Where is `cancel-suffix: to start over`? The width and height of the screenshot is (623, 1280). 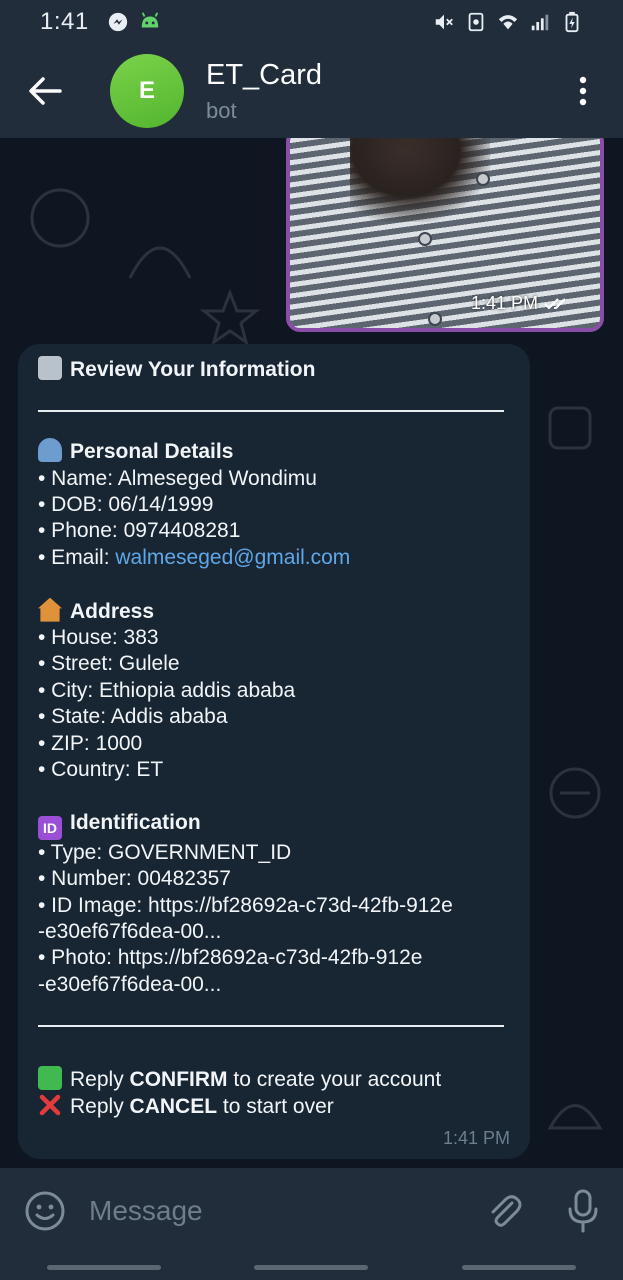 cancel-suffix: to start over is located at coordinates (275, 1107).